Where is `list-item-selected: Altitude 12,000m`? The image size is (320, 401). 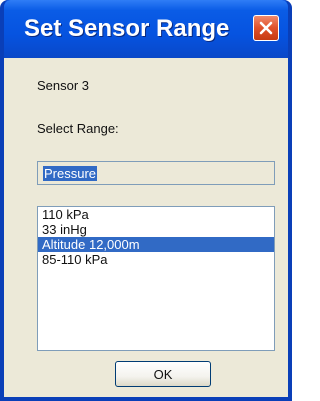 list-item-selected: Altitude 12,000m is located at coordinates (156, 244).